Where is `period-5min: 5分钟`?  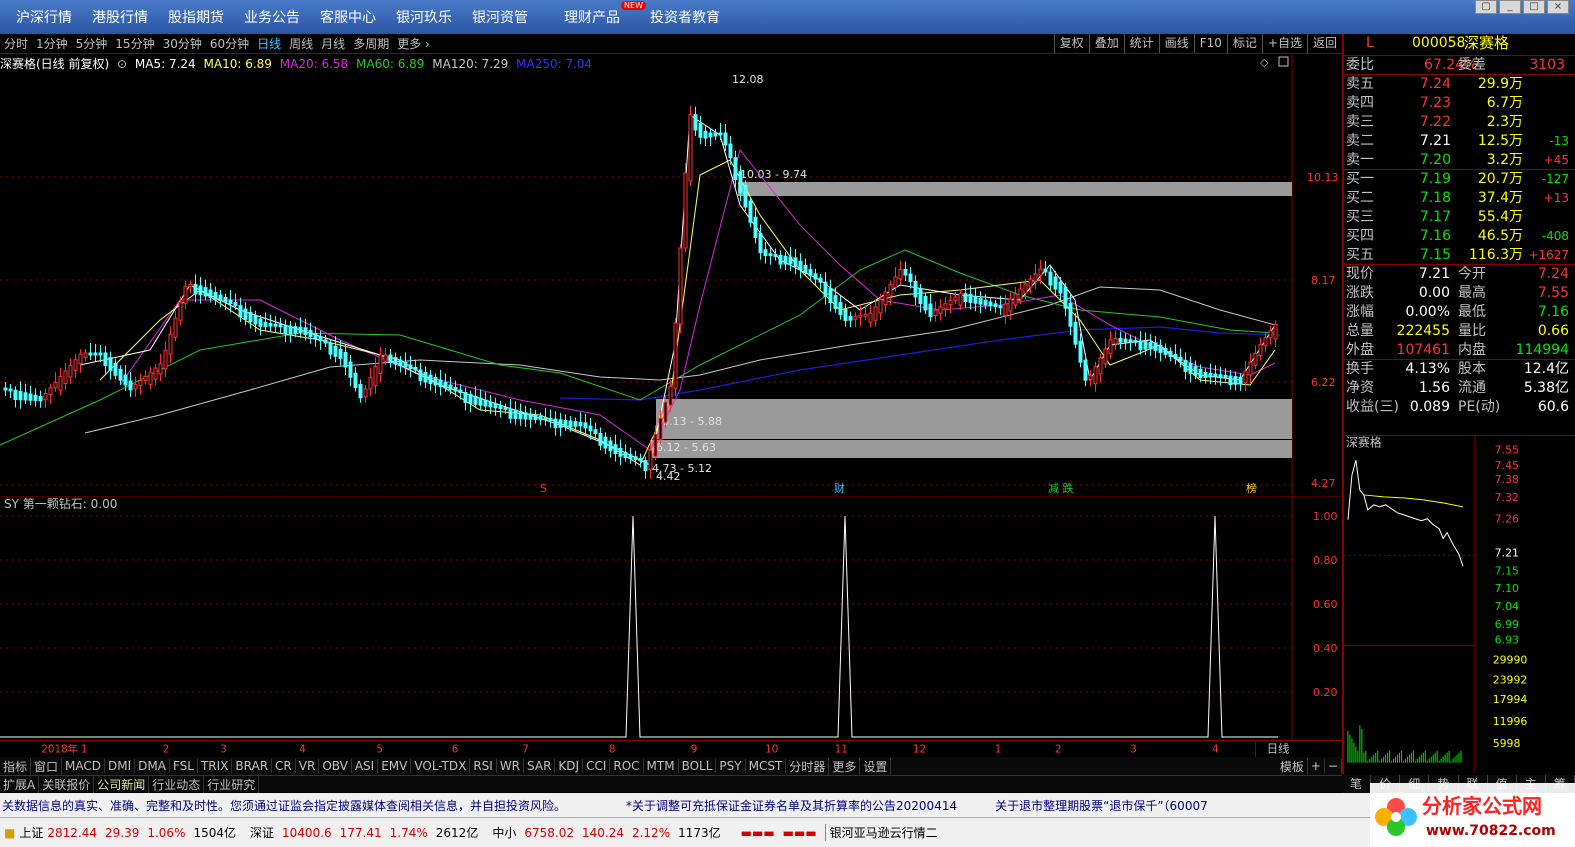 period-5min: 5分钟 is located at coordinates (92, 43).